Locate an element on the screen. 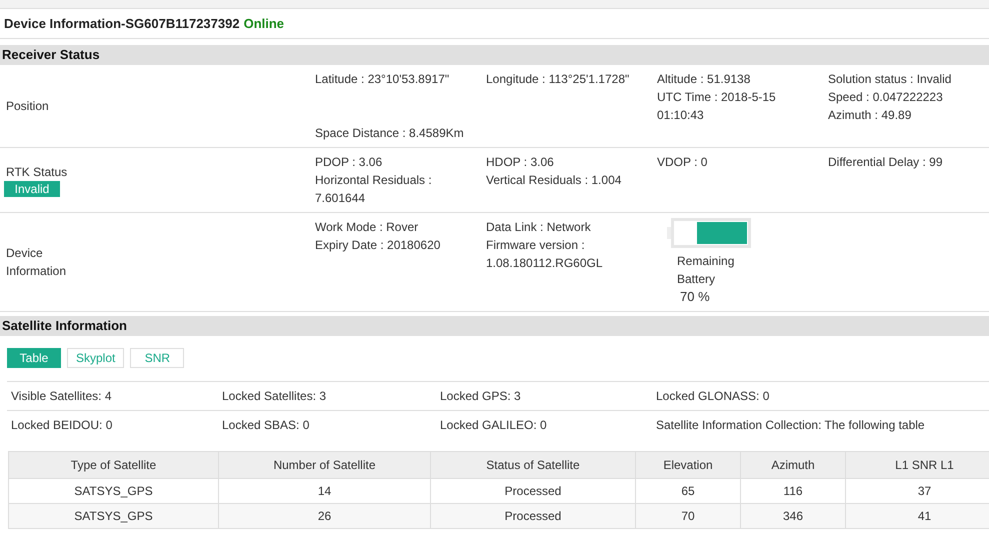 Image resolution: width=989 pixels, height=554 pixels. table-cell: 41 is located at coordinates (917, 516).